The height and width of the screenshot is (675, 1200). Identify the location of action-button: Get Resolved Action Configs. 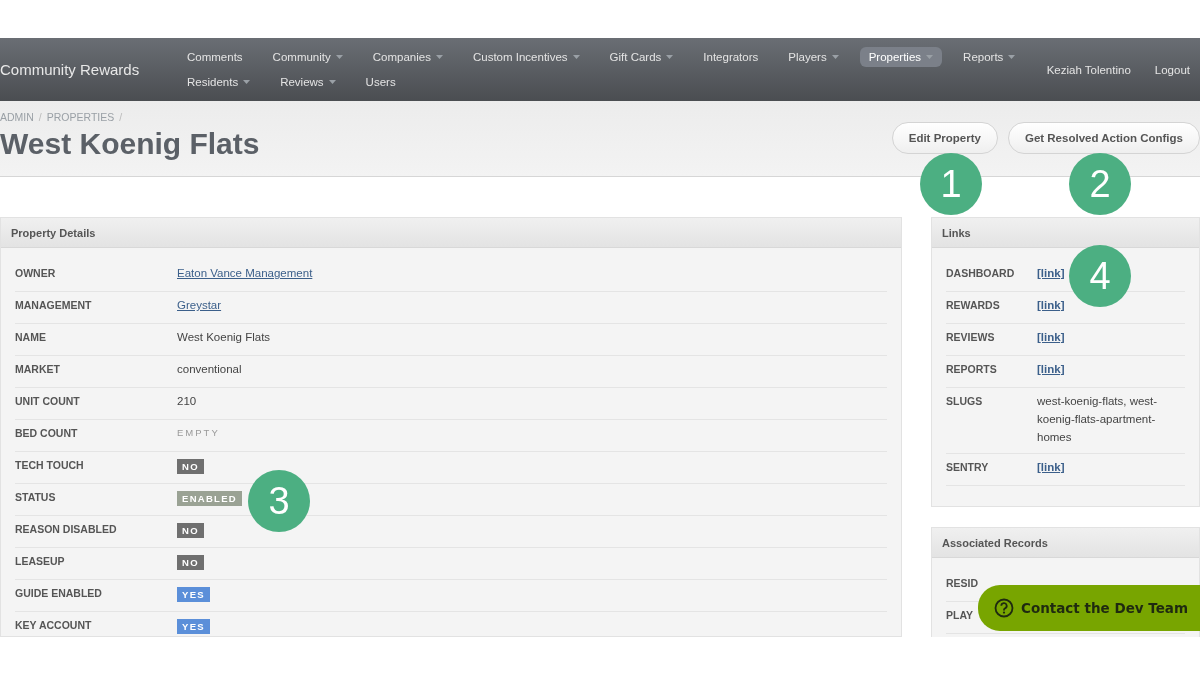
(1103, 138).